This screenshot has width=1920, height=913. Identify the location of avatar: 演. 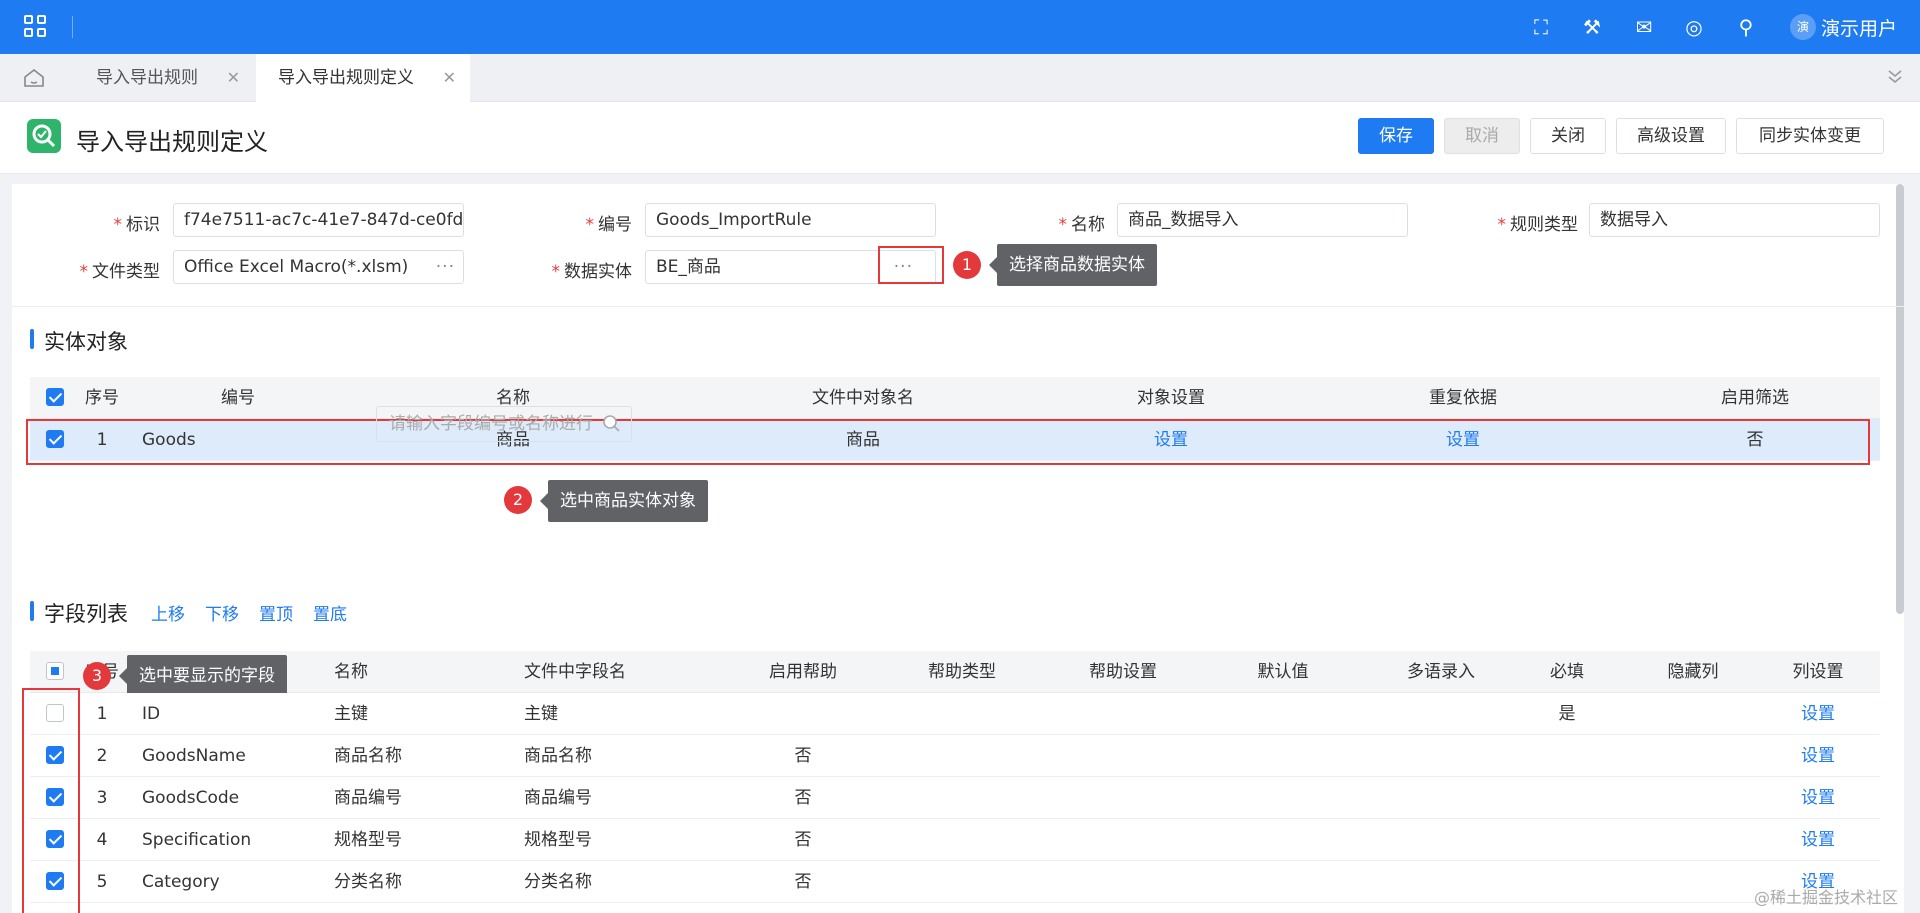
(1803, 27).